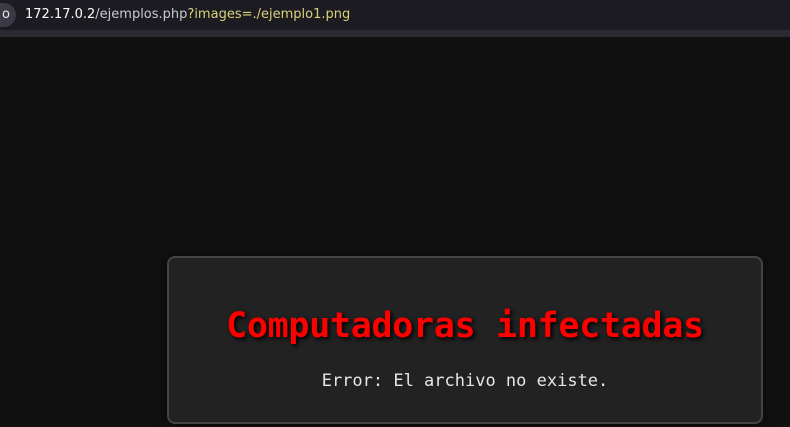 The image size is (790, 427). What do you see at coordinates (465, 326) in the screenshot?
I see `page-title: Computadoras infectadas` at bounding box center [465, 326].